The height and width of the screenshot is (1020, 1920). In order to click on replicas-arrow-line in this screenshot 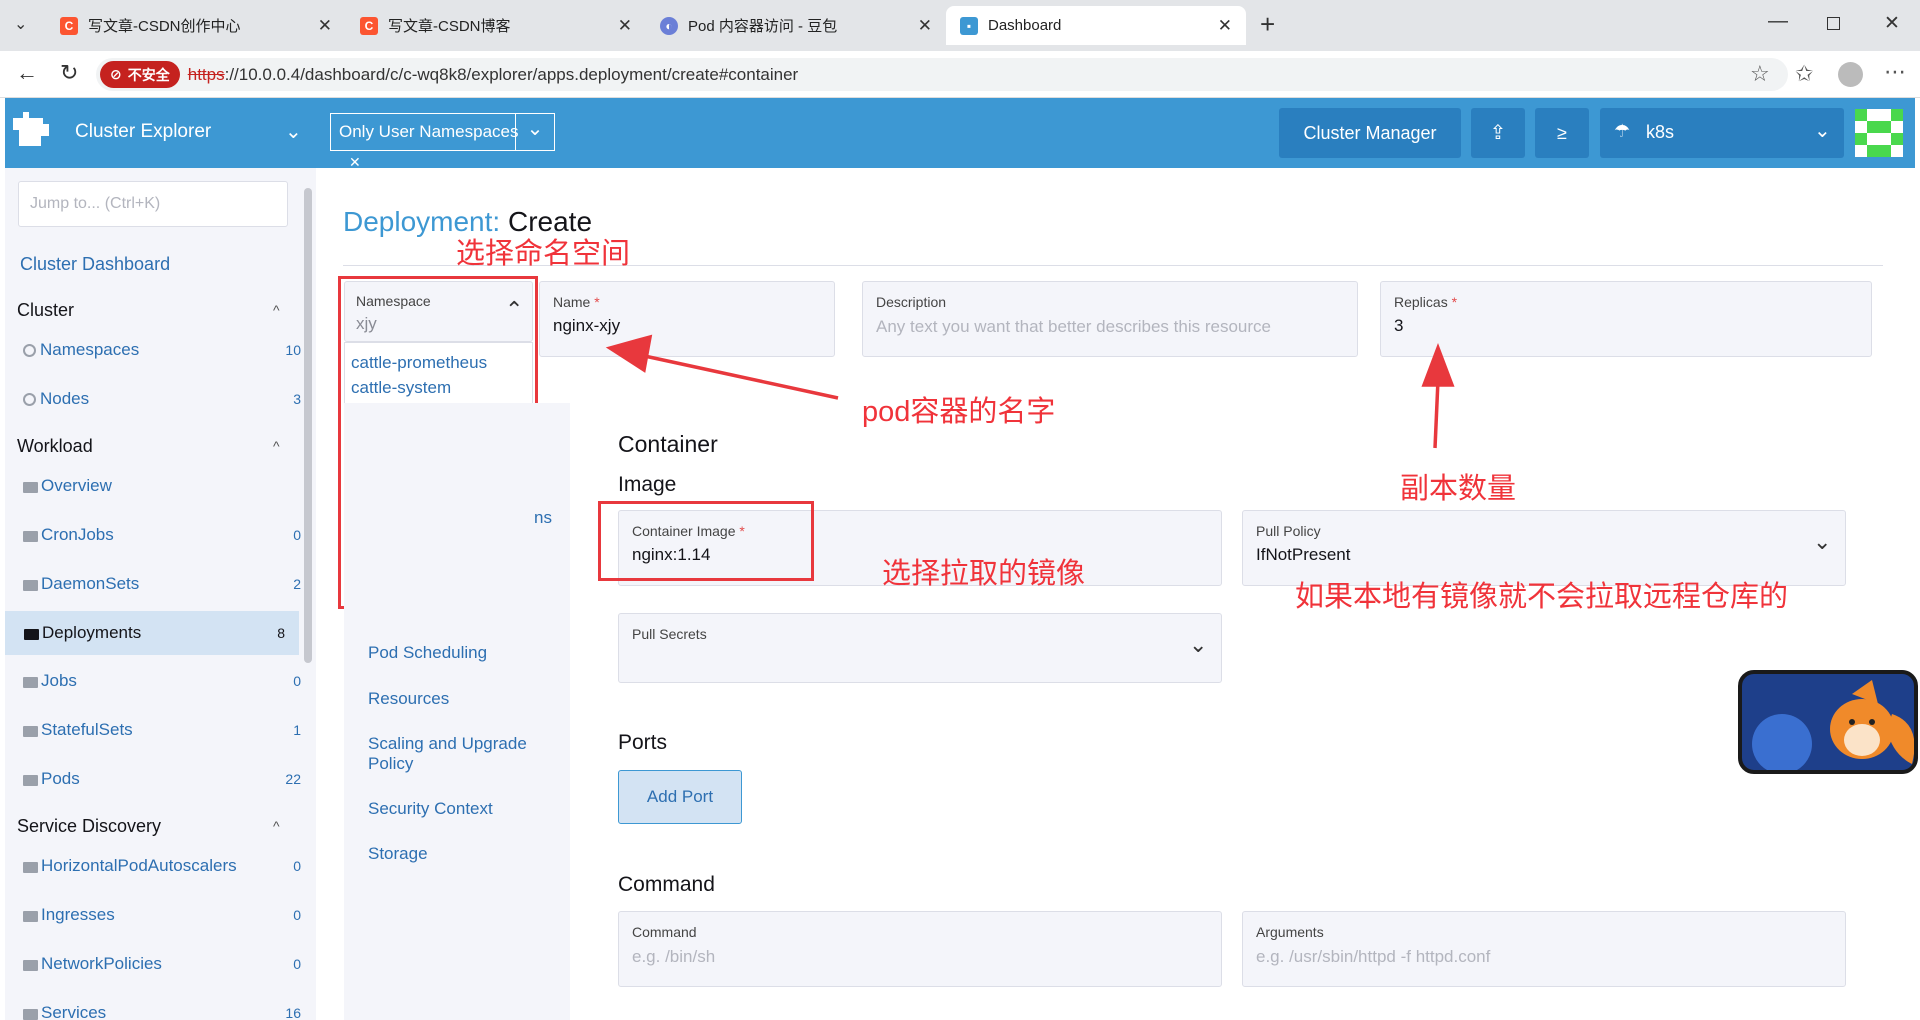, I will do `click(1436, 414)`.